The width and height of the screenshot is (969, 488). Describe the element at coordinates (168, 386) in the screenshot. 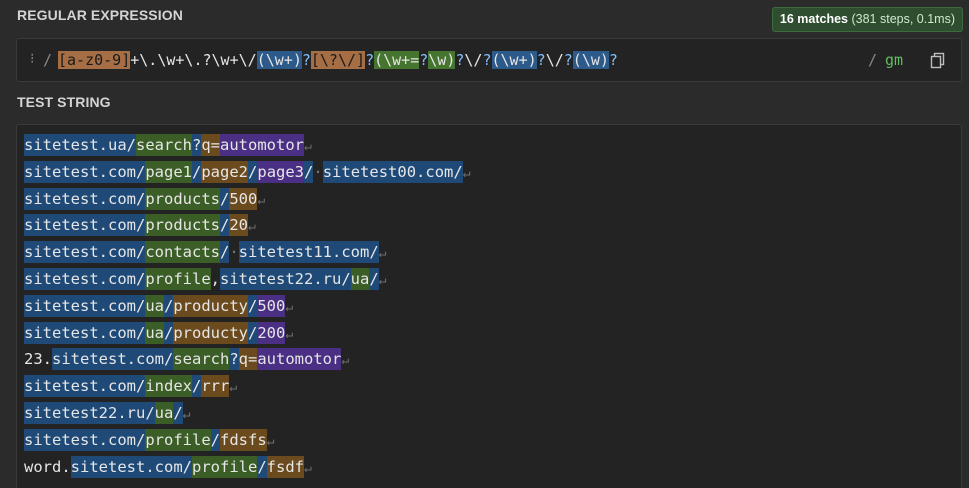

I see `match-segment: index` at that location.